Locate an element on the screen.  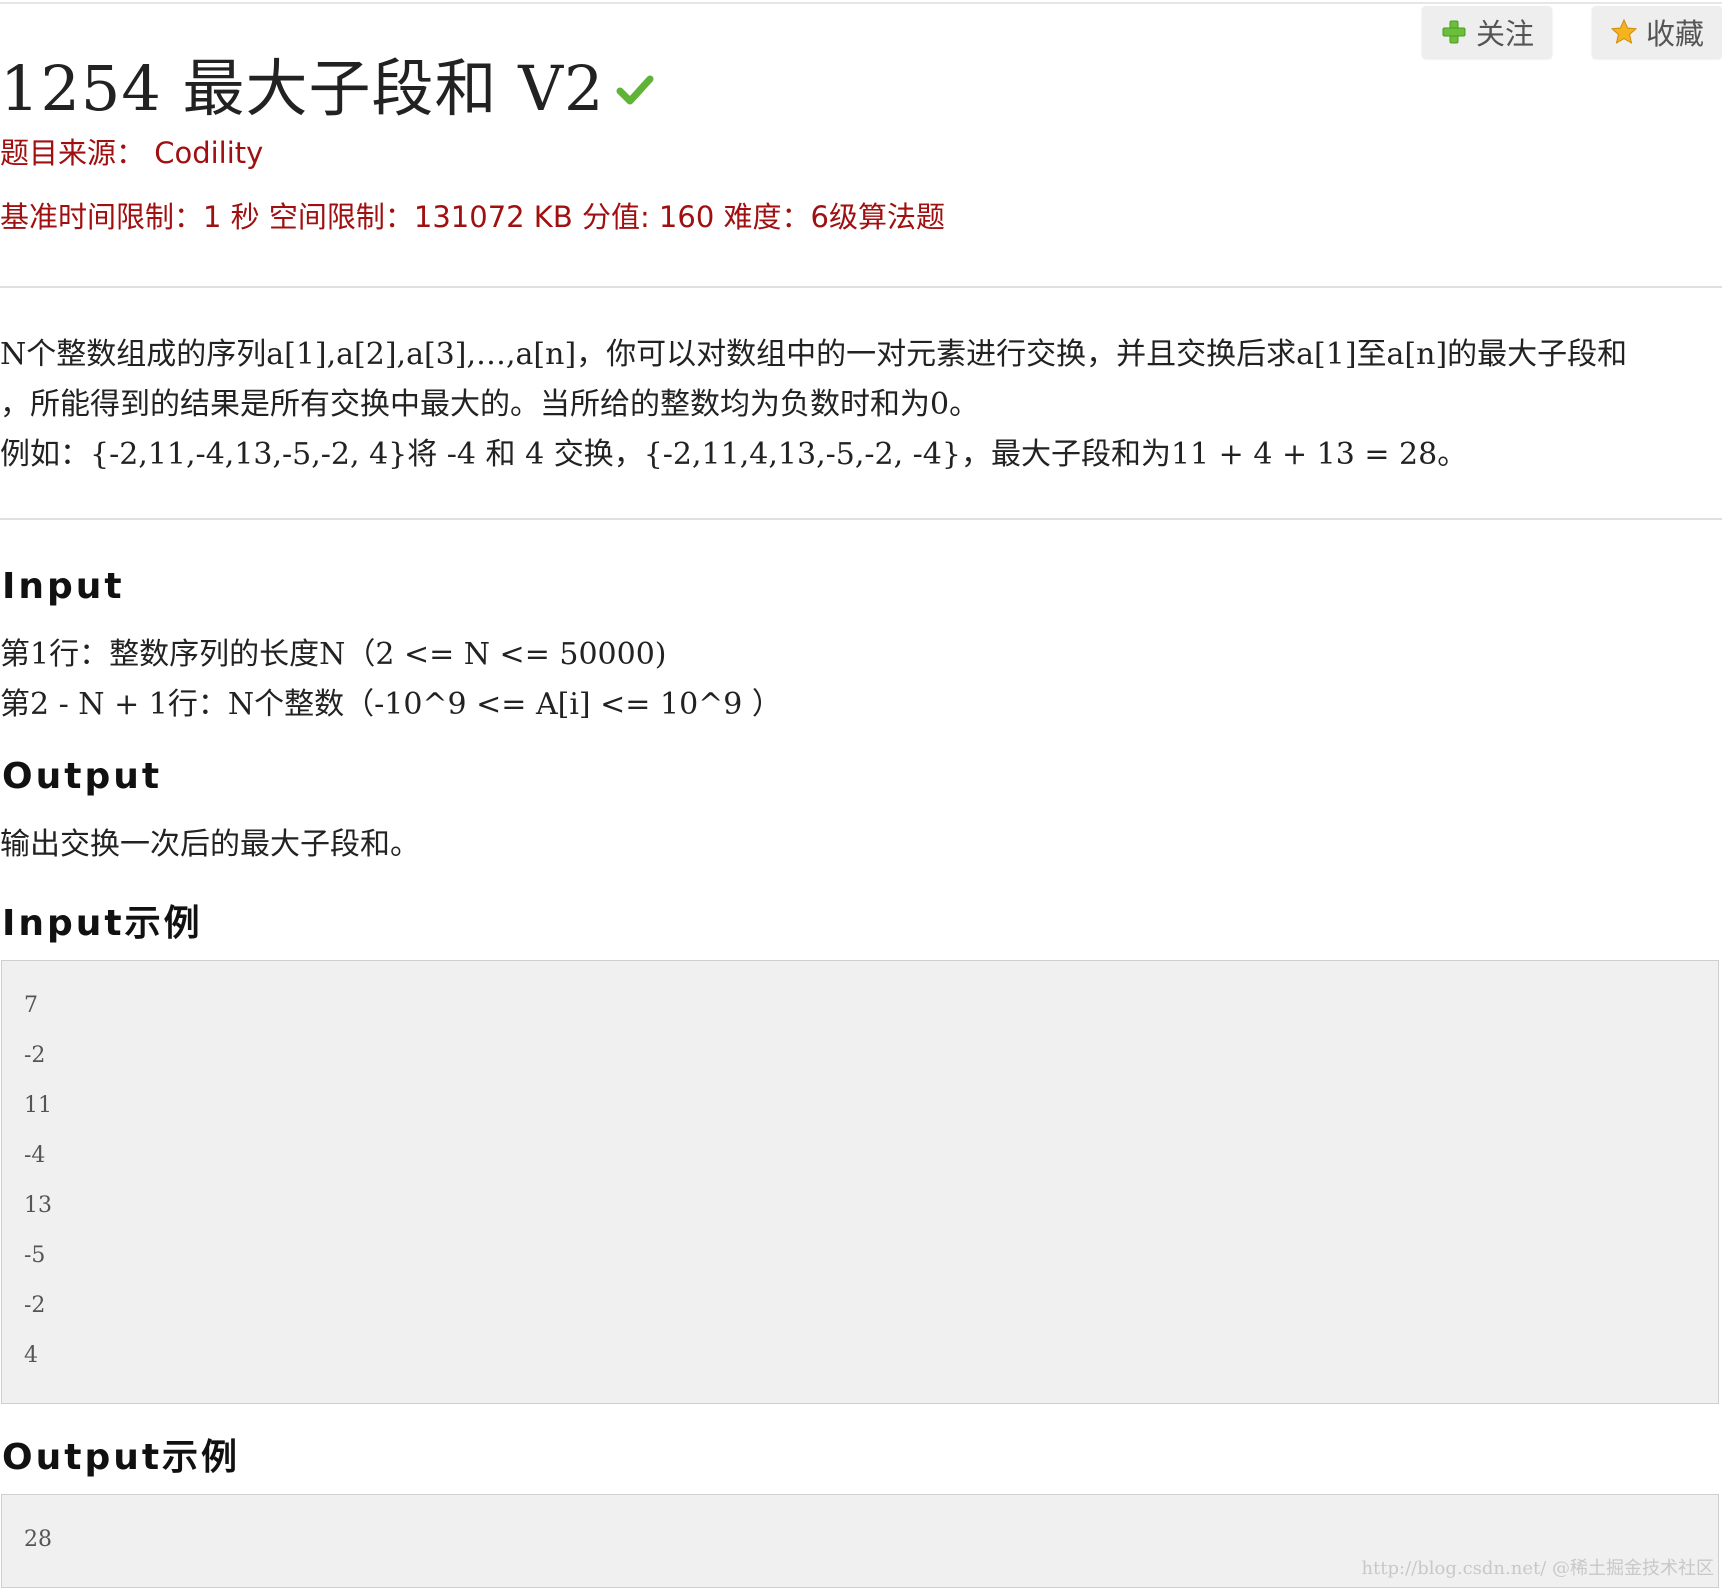
follow-button: 关注 is located at coordinates (1486, 32).